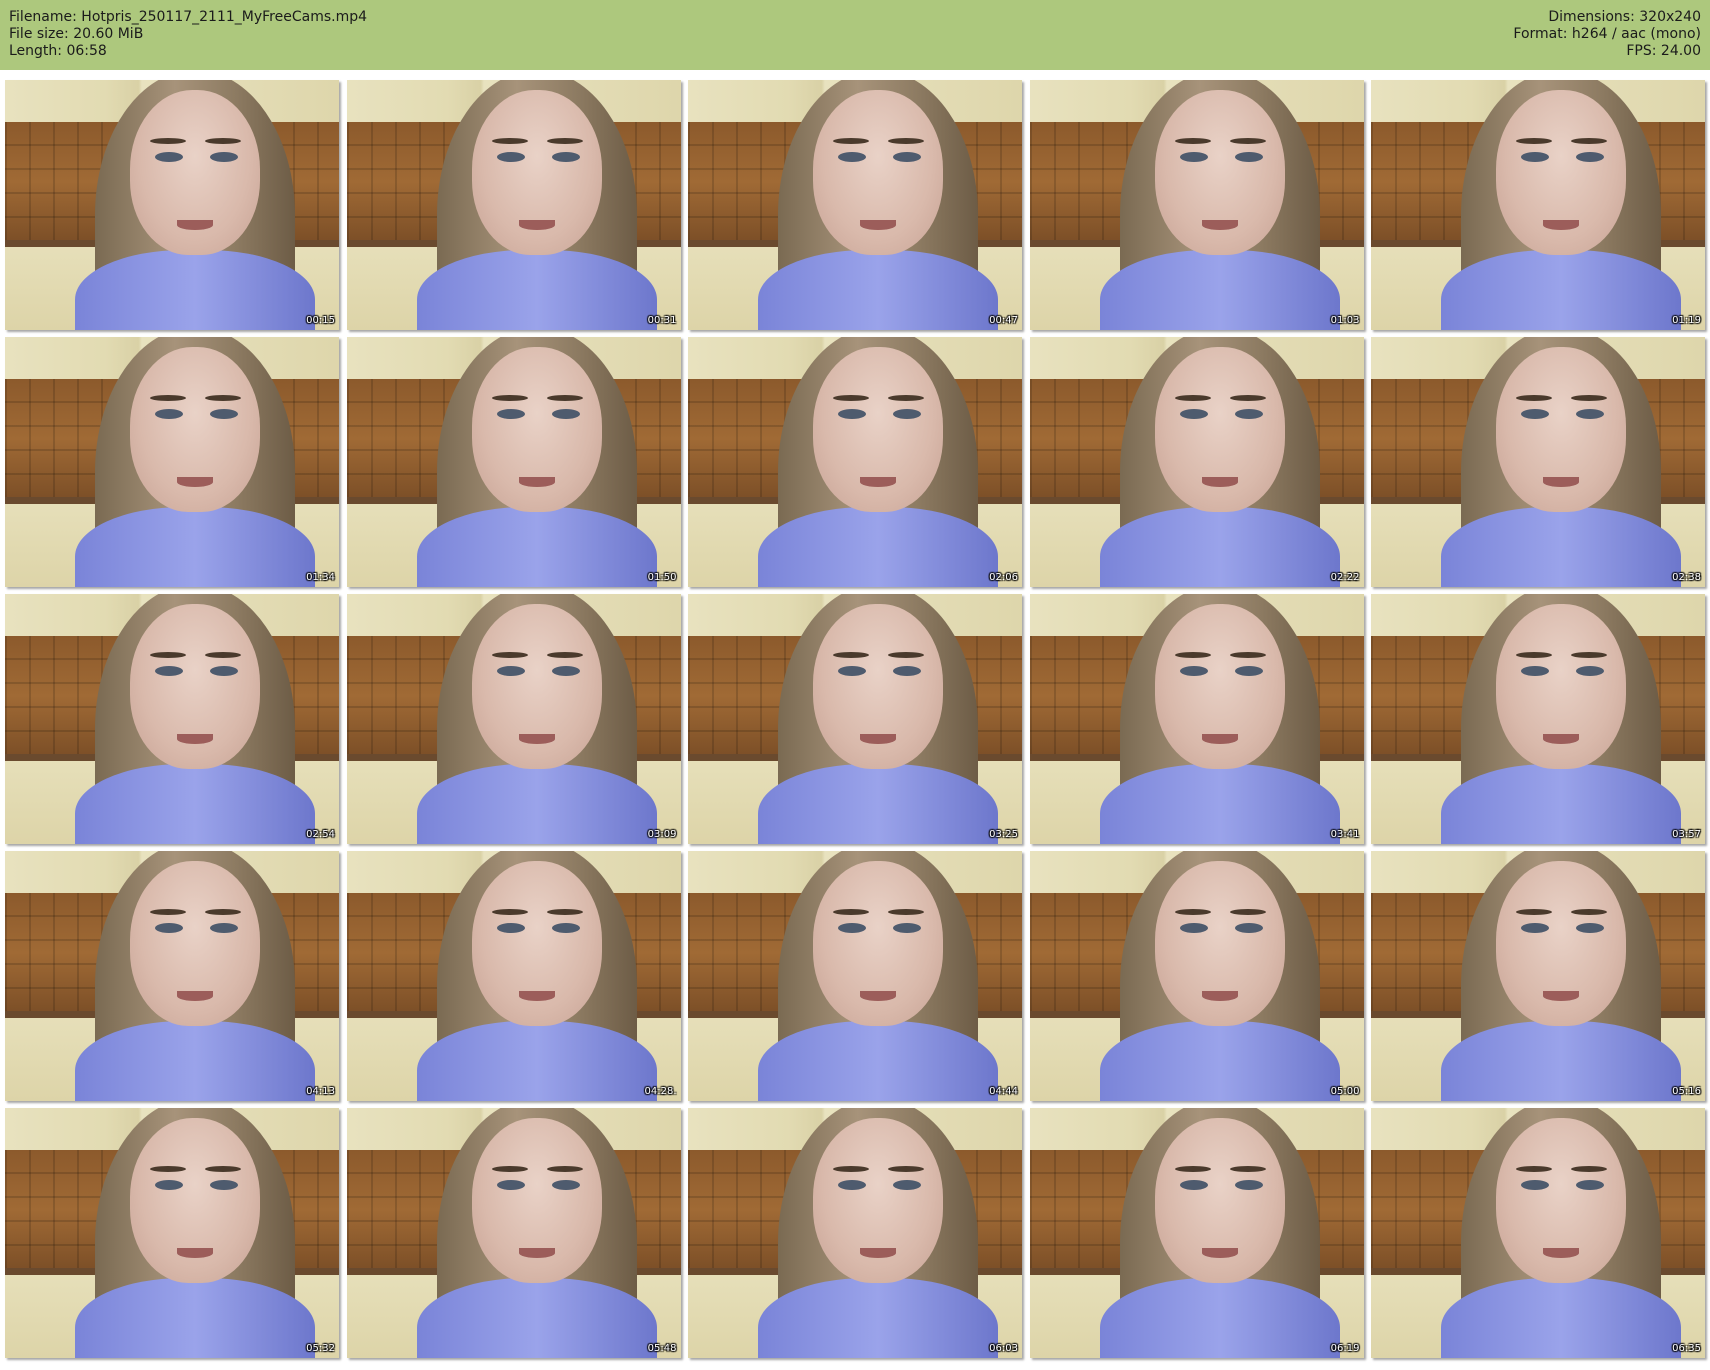 The image size is (1710, 1370). Describe the element at coordinates (172, 462) in the screenshot. I see `video-thumbnail: 01:34` at that location.